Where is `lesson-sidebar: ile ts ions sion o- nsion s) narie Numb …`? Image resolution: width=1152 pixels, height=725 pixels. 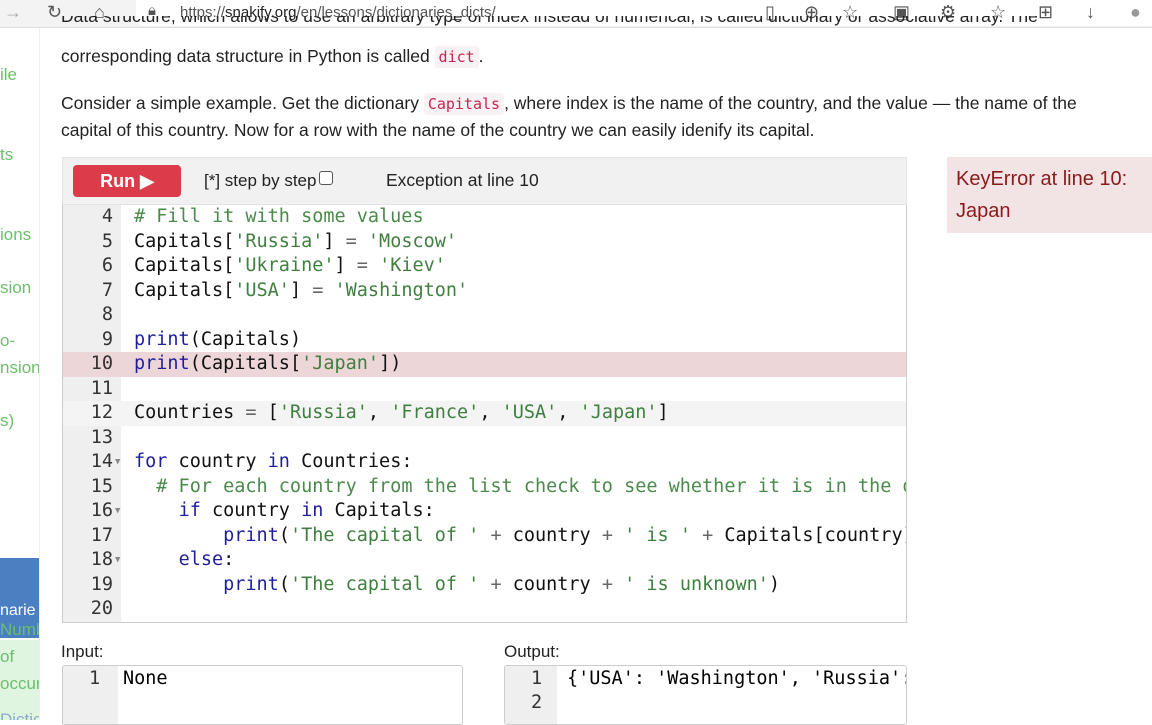
lesson-sidebar: ile ts ions sion o- nsion s) narie Numb … is located at coordinates (20, 374).